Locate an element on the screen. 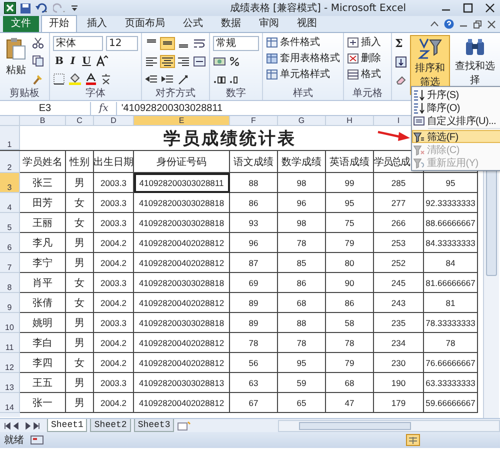  row-heading: 7 is located at coordinates (10, 263).